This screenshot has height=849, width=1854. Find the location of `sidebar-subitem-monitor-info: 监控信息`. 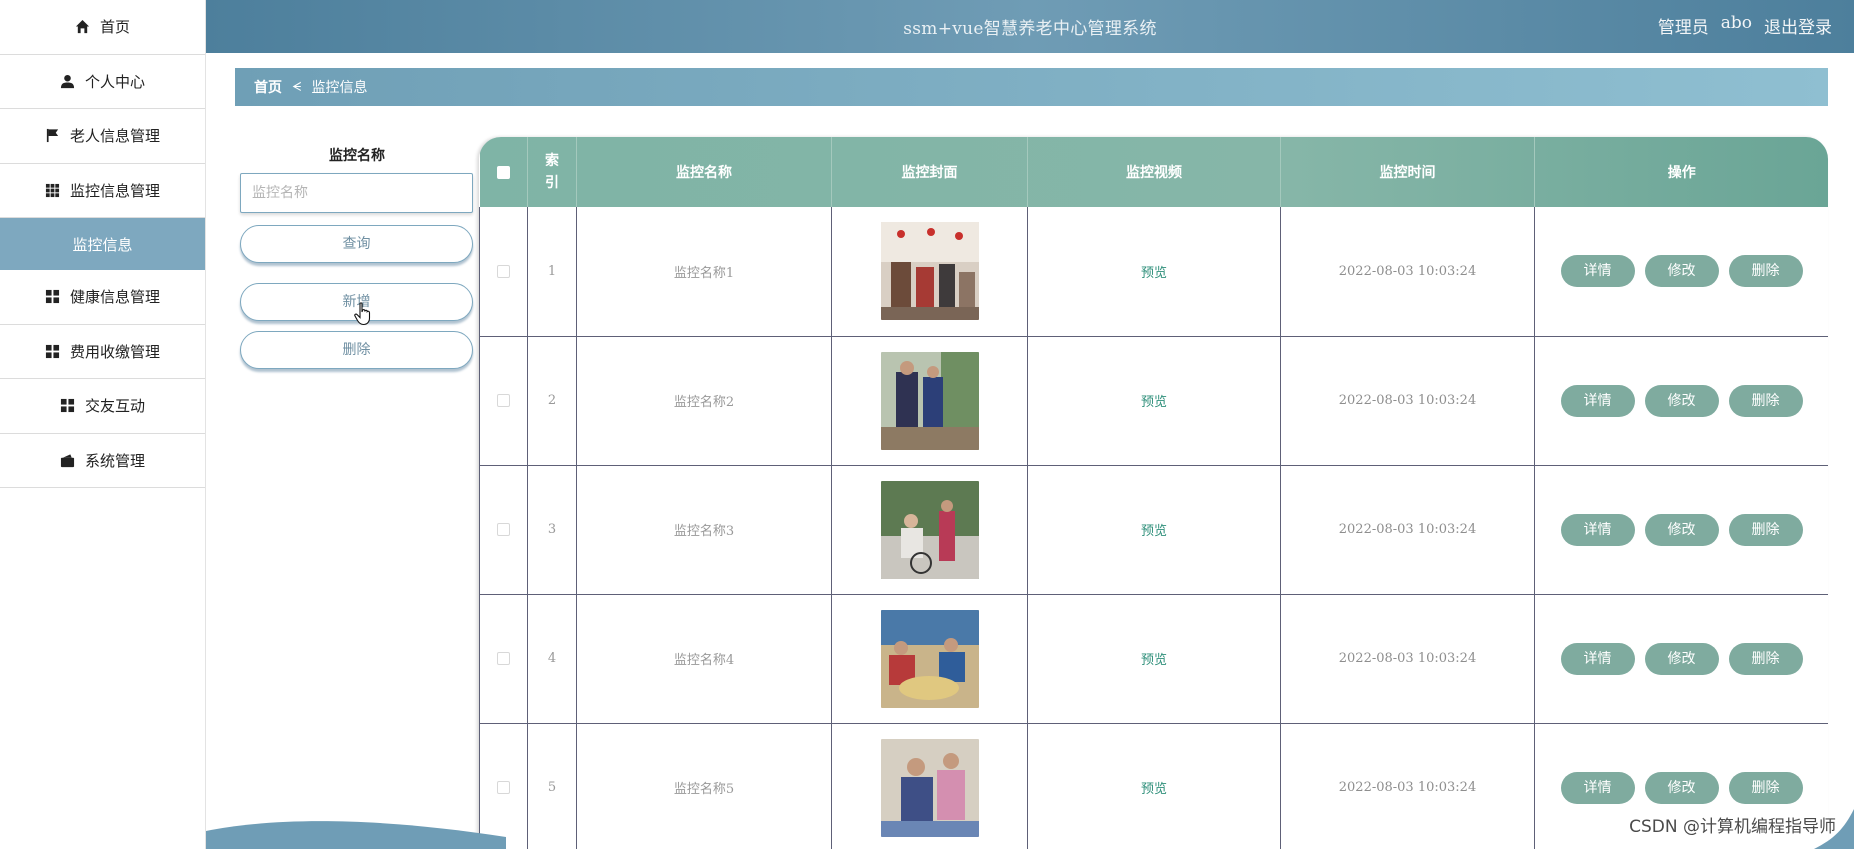

sidebar-subitem-monitor-info: 监控信息 is located at coordinates (102, 244).